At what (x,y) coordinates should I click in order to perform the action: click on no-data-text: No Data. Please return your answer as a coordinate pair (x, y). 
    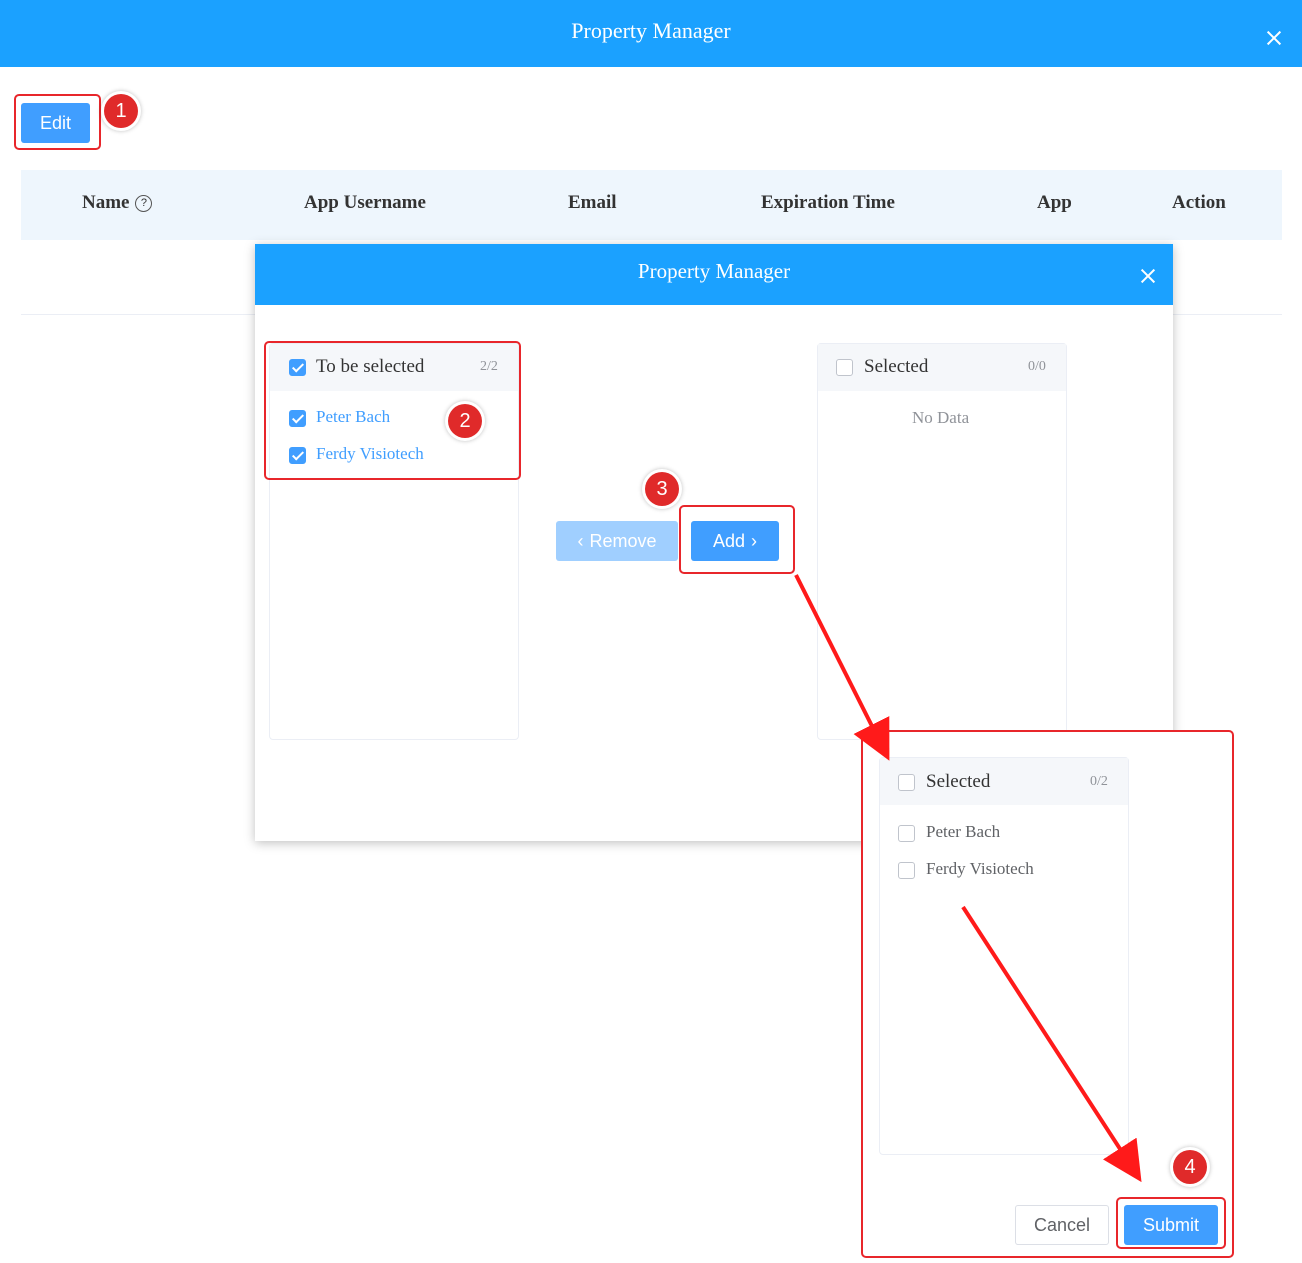
    Looking at the image, I should click on (941, 417).